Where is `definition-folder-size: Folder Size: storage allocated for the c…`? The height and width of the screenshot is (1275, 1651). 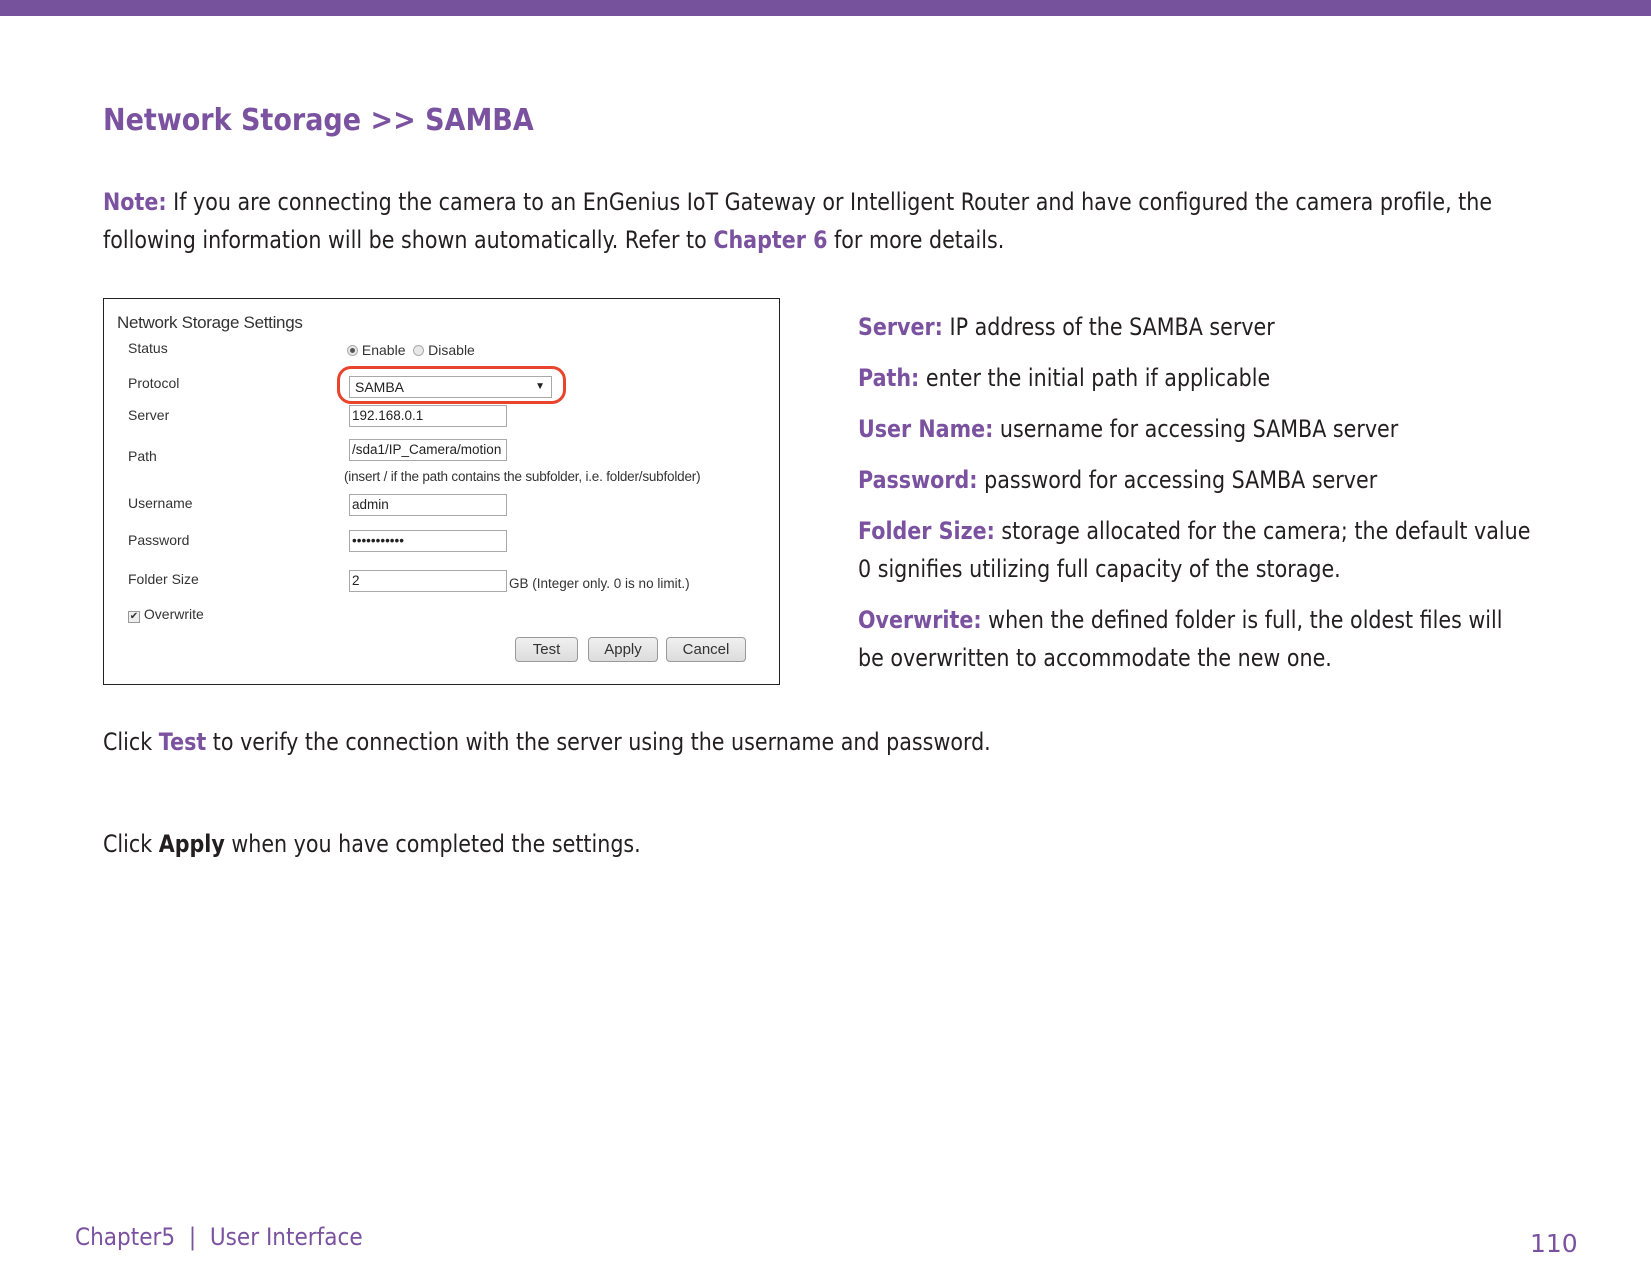 definition-folder-size: Folder Size: storage allocated for the c… is located at coordinates (1202, 550).